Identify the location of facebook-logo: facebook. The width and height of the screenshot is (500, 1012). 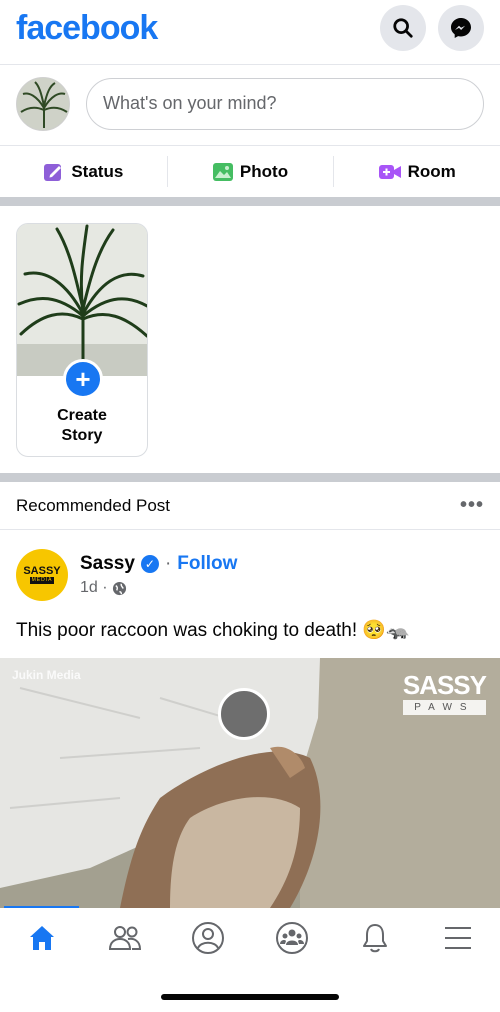
(87, 28).